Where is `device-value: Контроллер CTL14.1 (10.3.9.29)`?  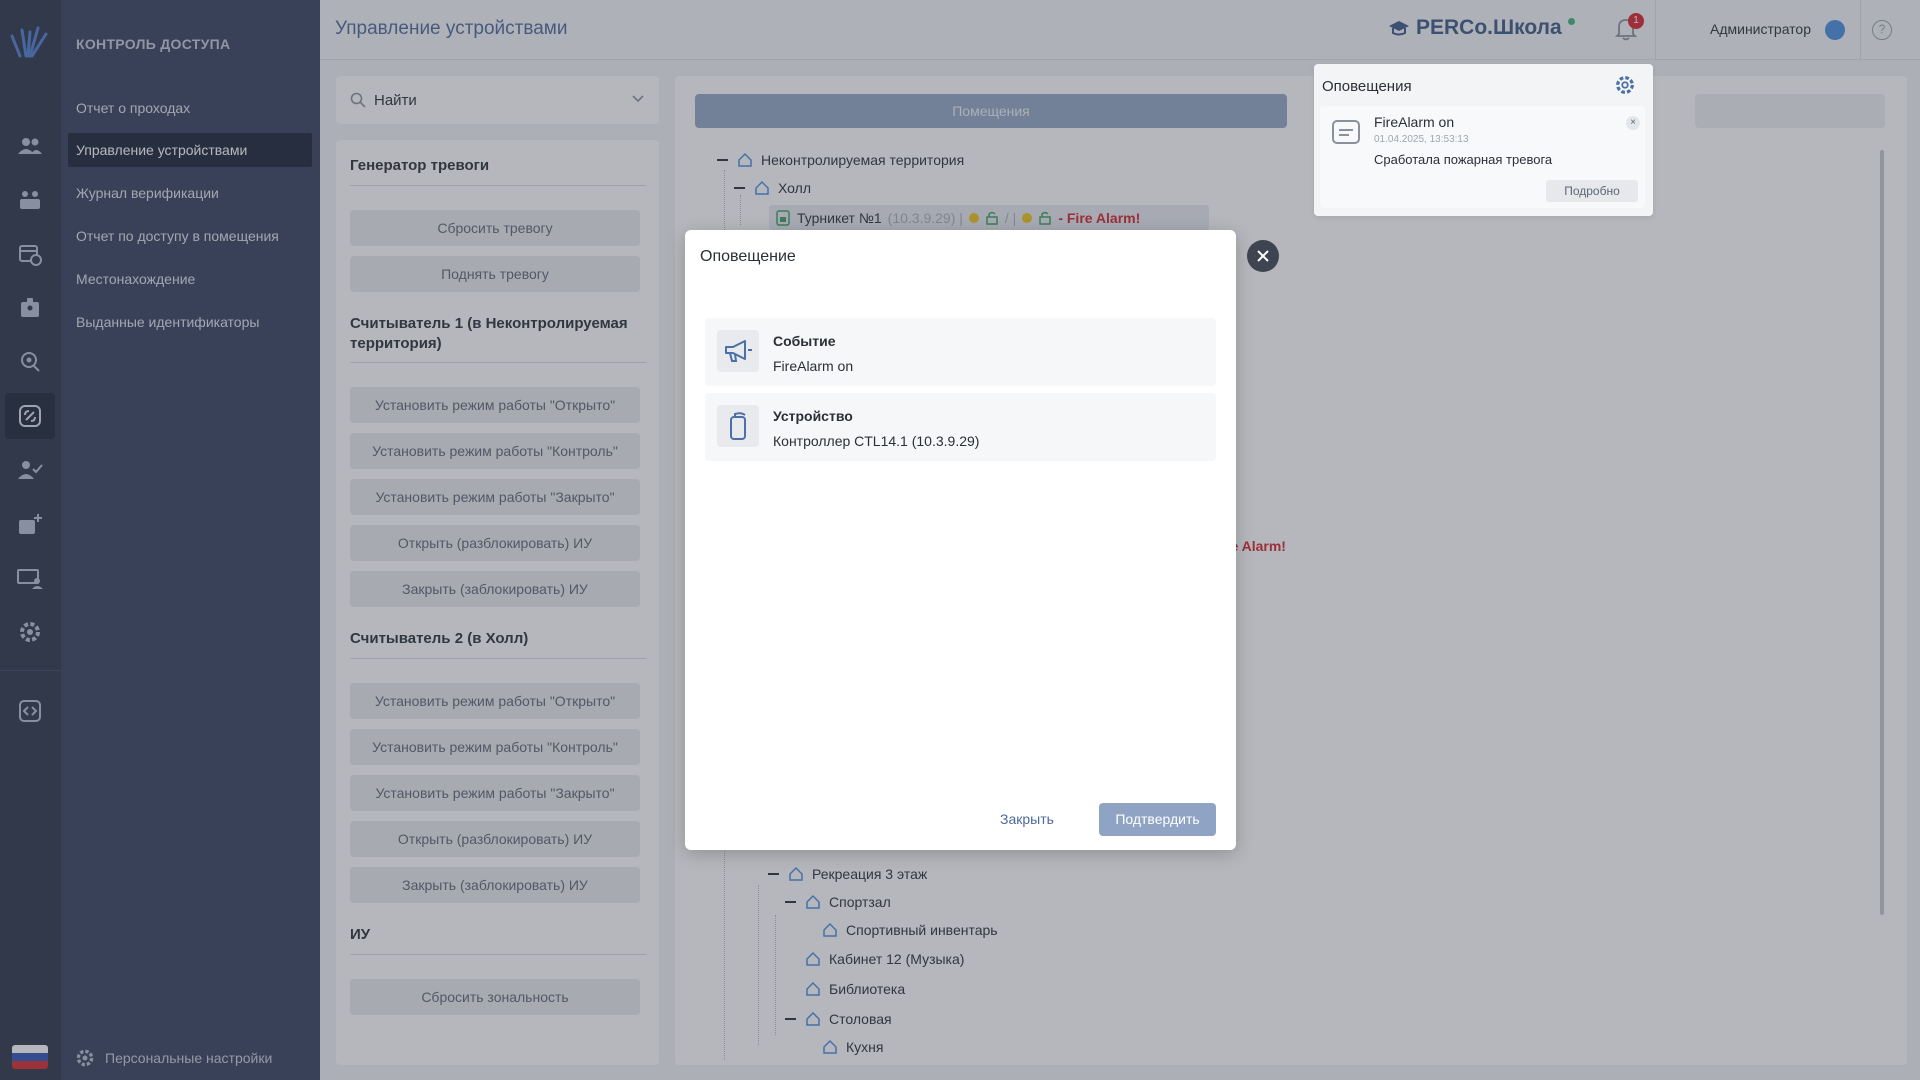 device-value: Контроллер CTL14.1 (10.3.9.29) is located at coordinates (876, 441).